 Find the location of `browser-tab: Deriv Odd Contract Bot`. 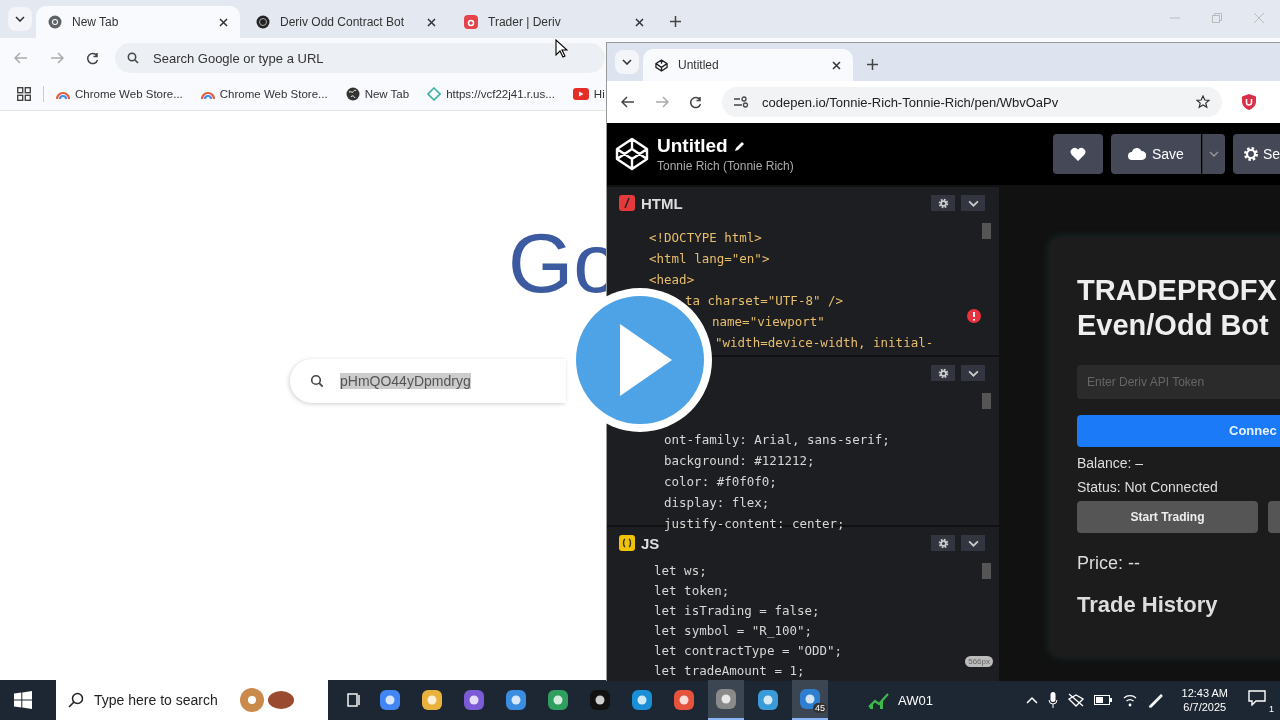

browser-tab: Deriv Odd Contract Bot is located at coordinates (346, 22).